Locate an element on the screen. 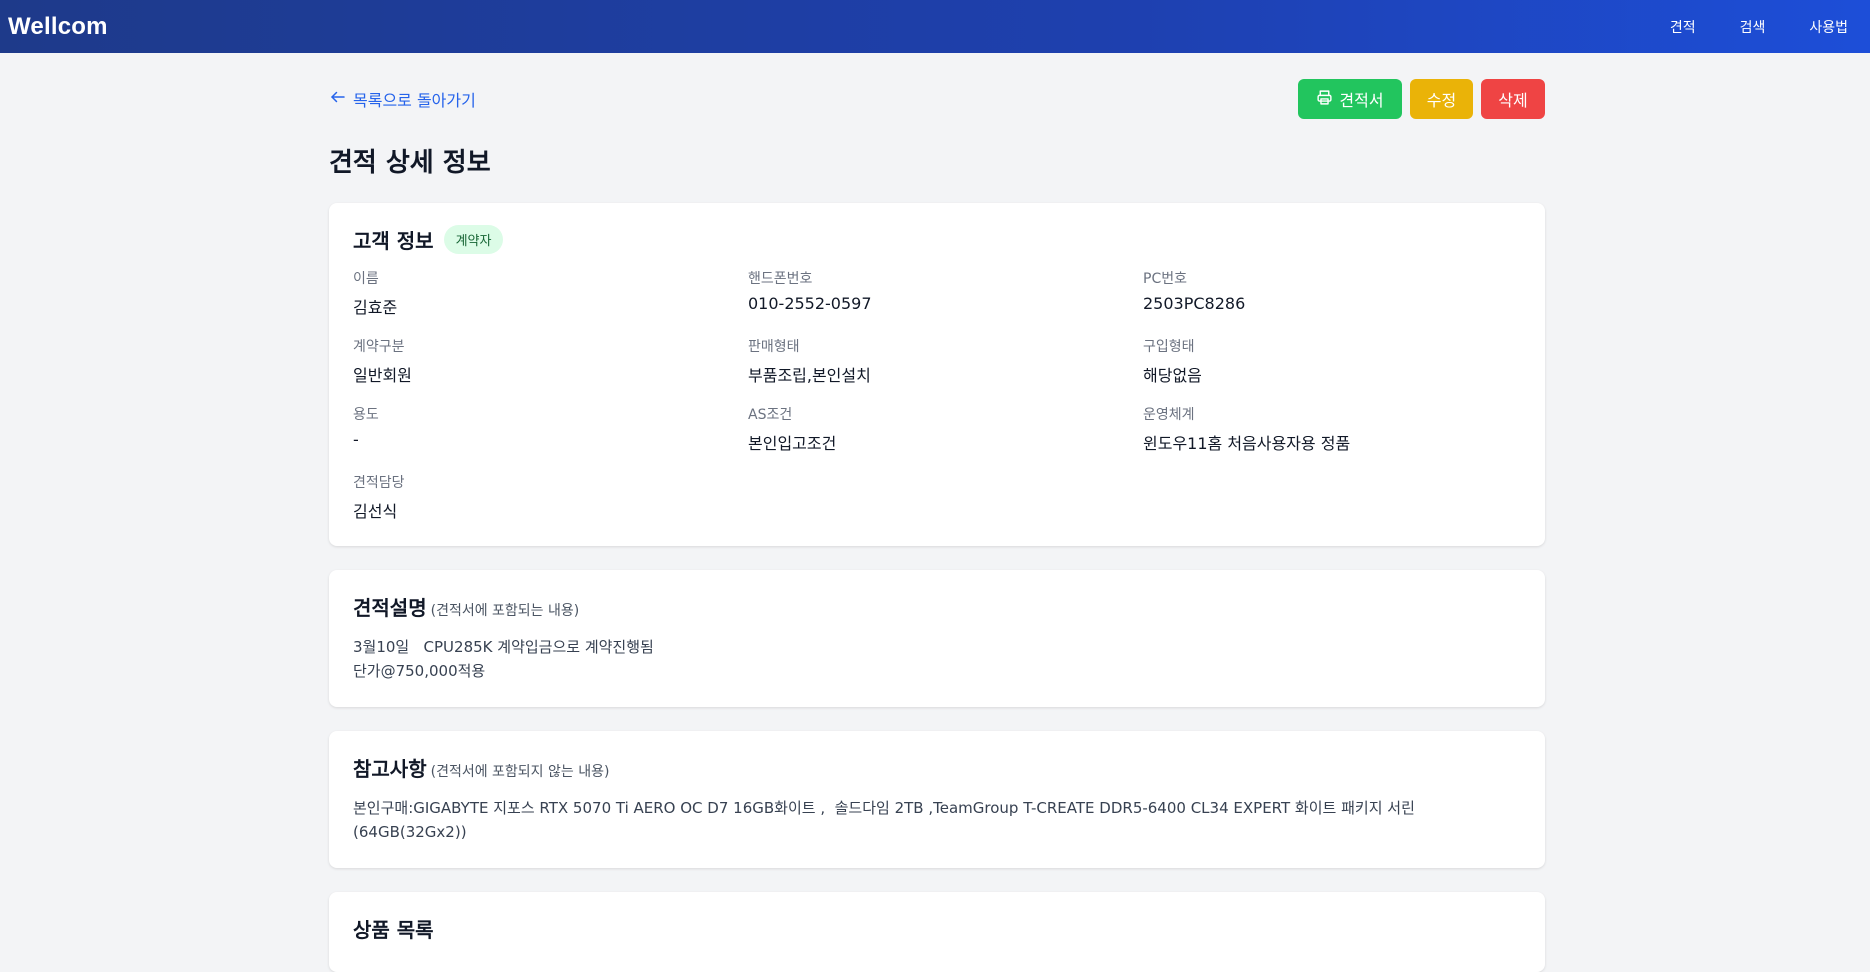 Image resolution: width=1870 pixels, height=972 pixels. field-purchase-type: 구입형태 해당없음 is located at coordinates (1332, 361).